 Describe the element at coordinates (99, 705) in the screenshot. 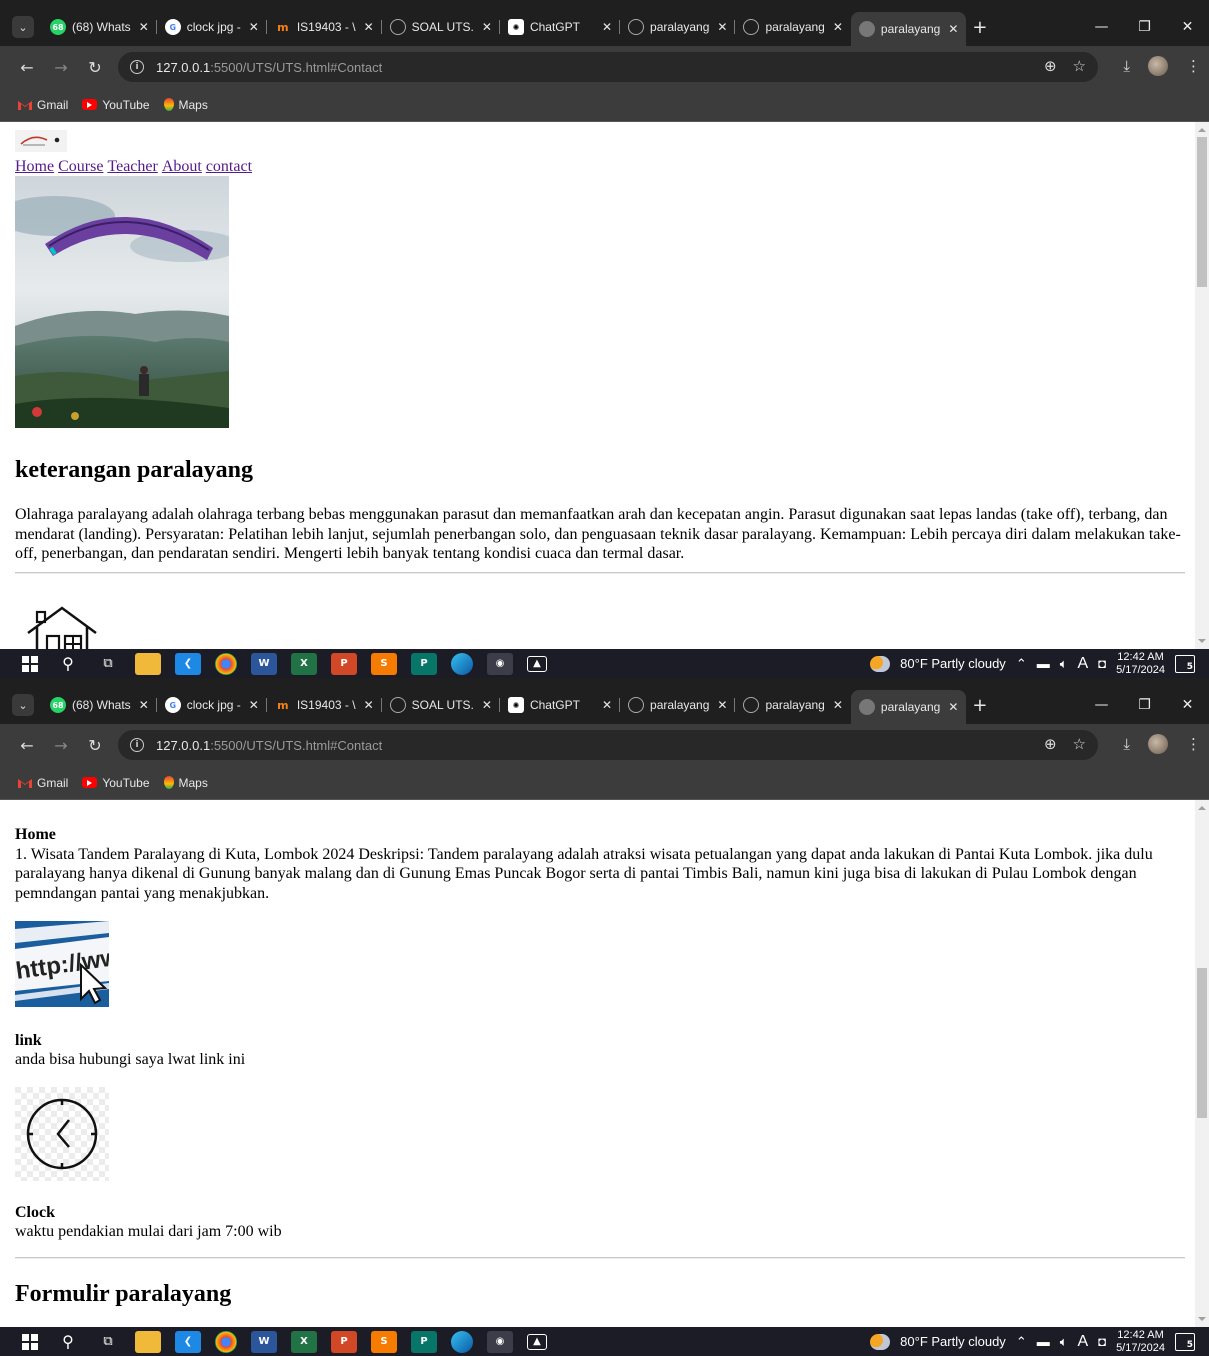

I see `tab-whatsapp: 68 (68) Whats ✕` at that location.